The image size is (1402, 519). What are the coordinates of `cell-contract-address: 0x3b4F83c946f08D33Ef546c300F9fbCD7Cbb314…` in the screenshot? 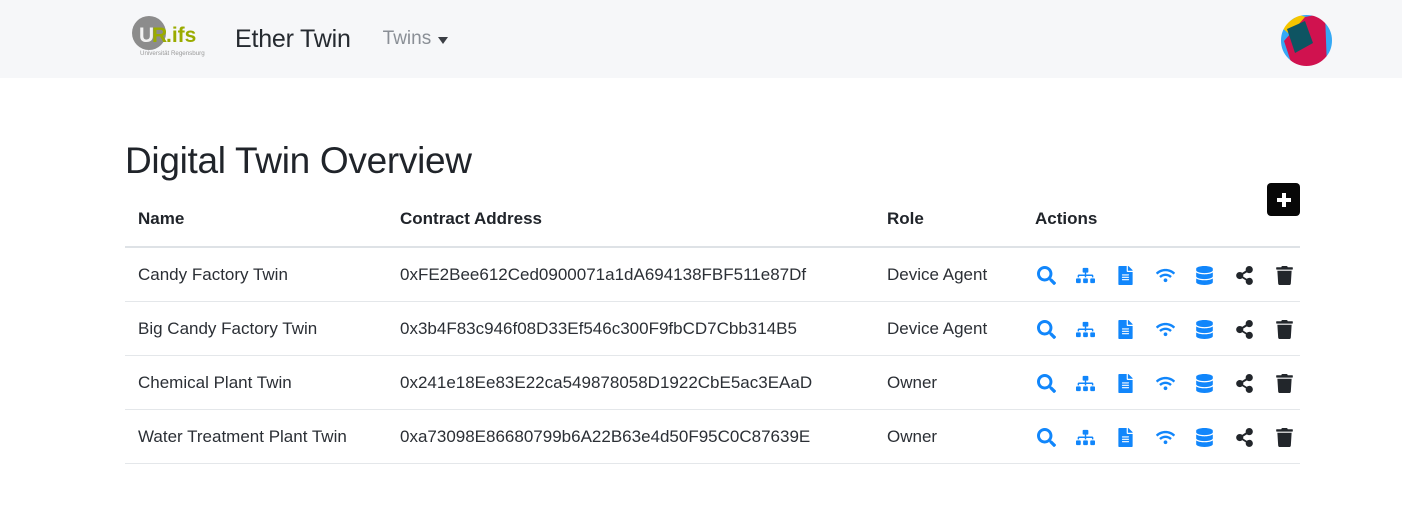 It's located at (643, 328).